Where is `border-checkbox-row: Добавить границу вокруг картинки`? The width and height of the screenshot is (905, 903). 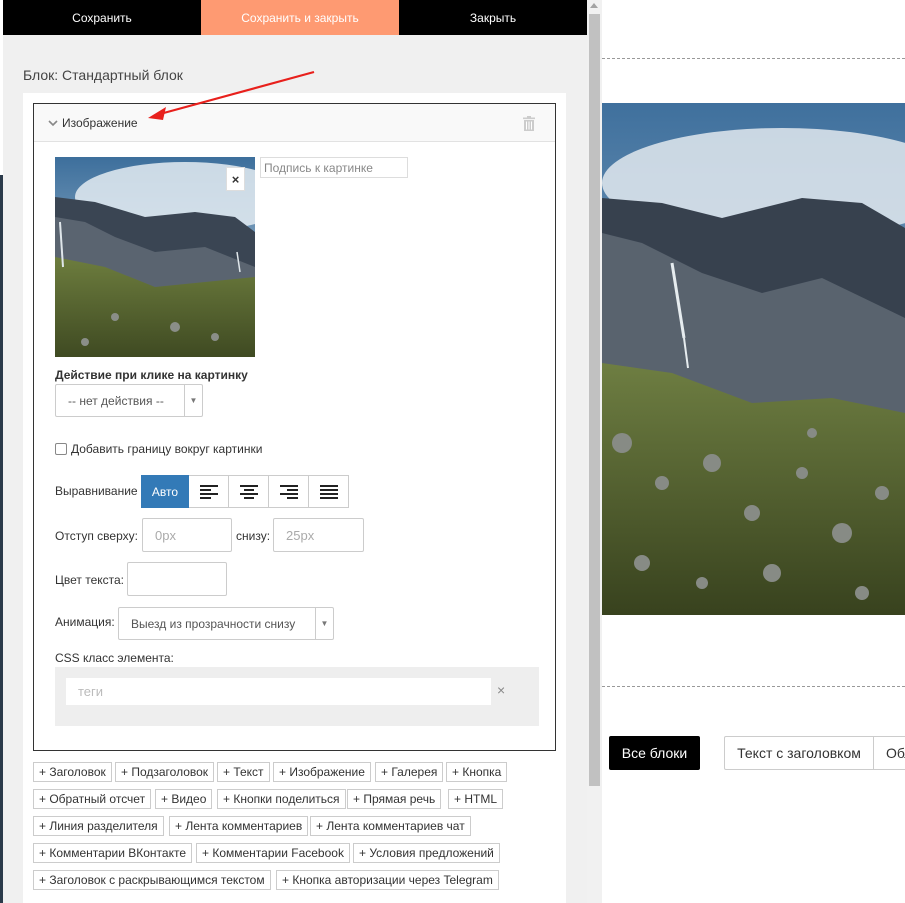 border-checkbox-row: Добавить границу вокруг картинки is located at coordinates (158, 449).